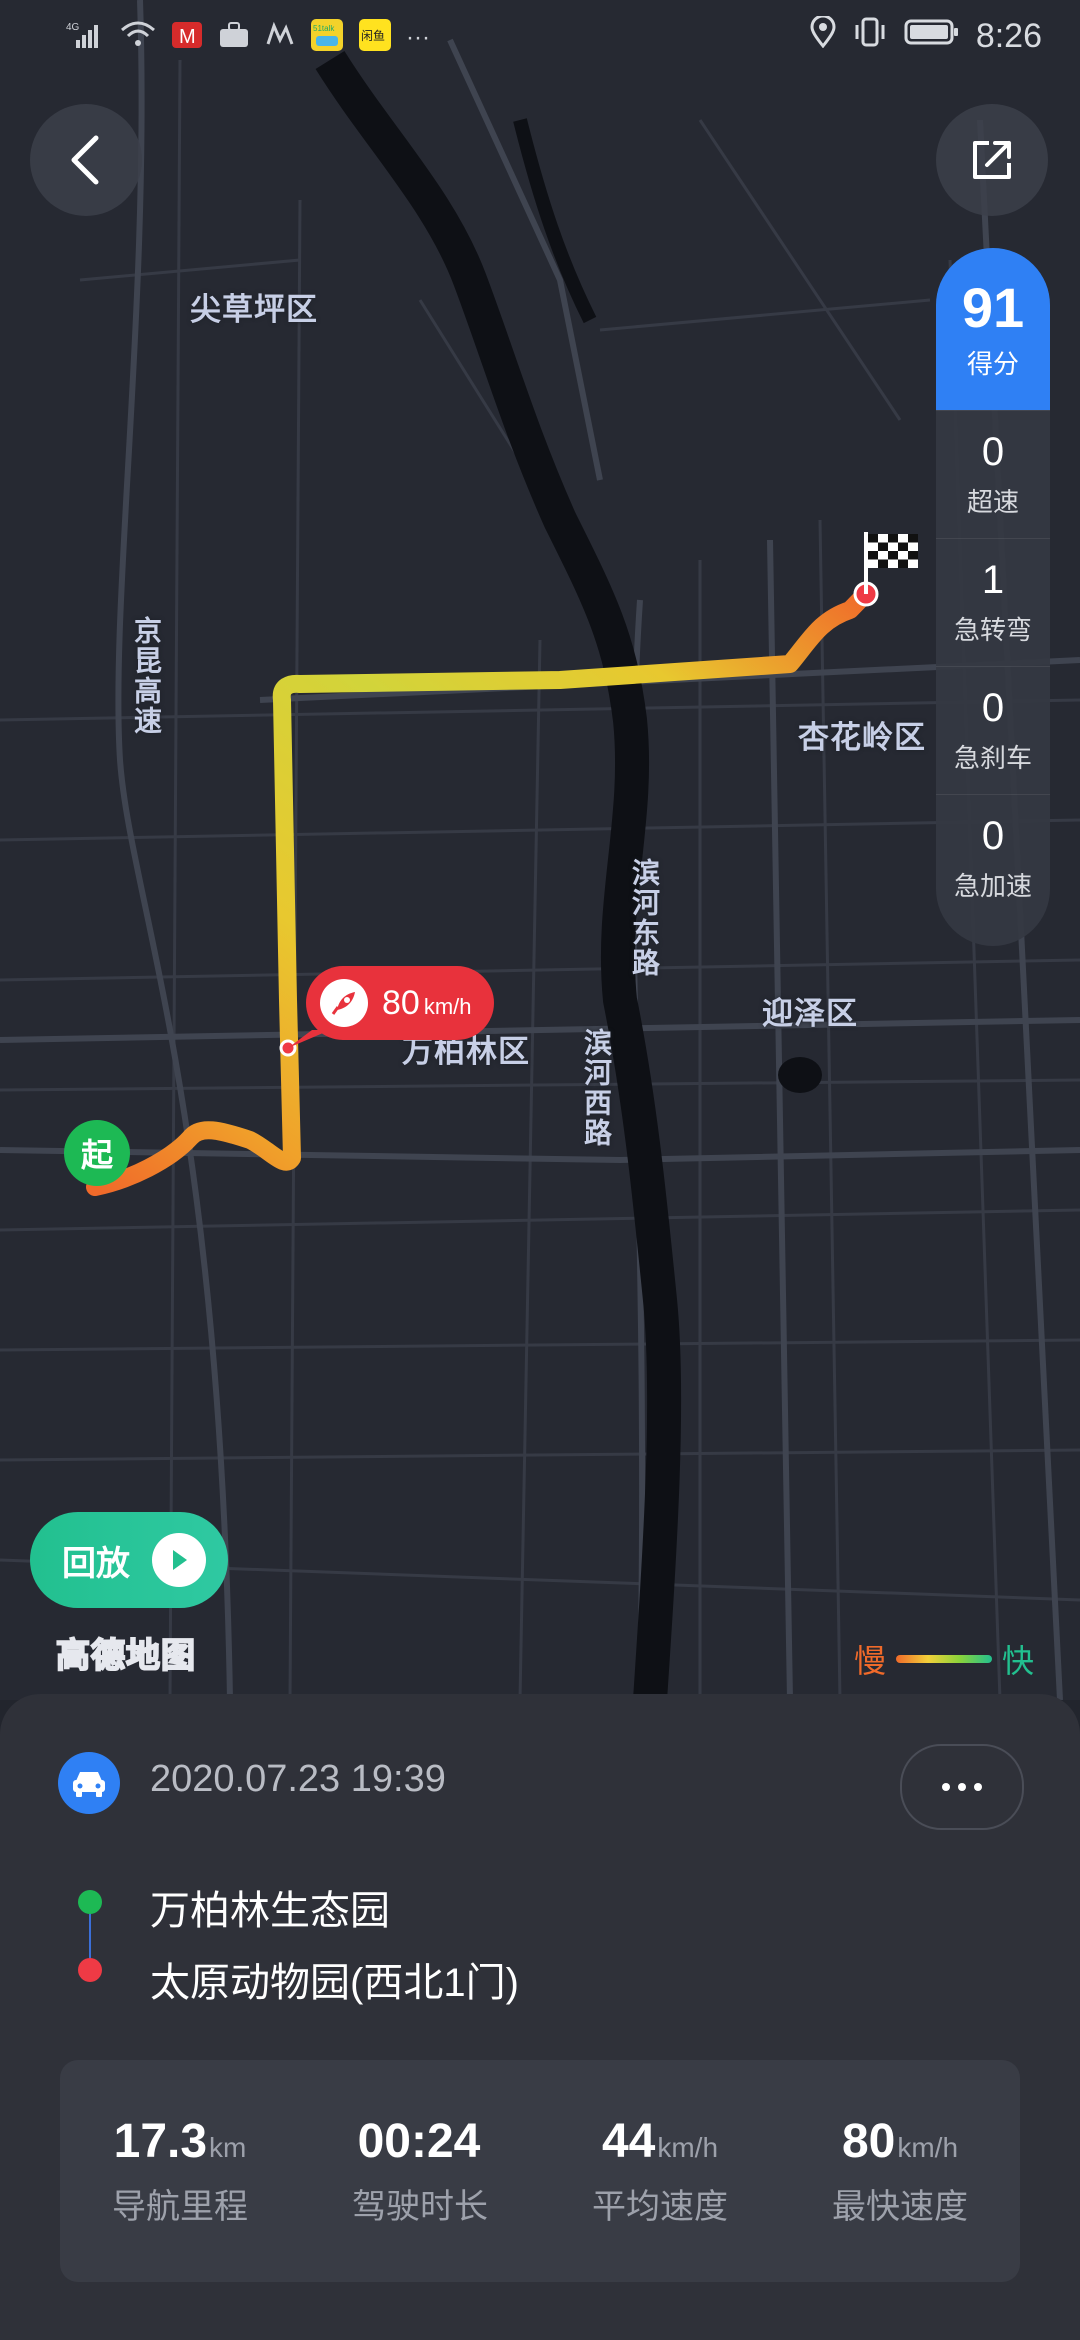 The image size is (1080, 2340). I want to click on signal-icon: 4G, so click(86, 38).